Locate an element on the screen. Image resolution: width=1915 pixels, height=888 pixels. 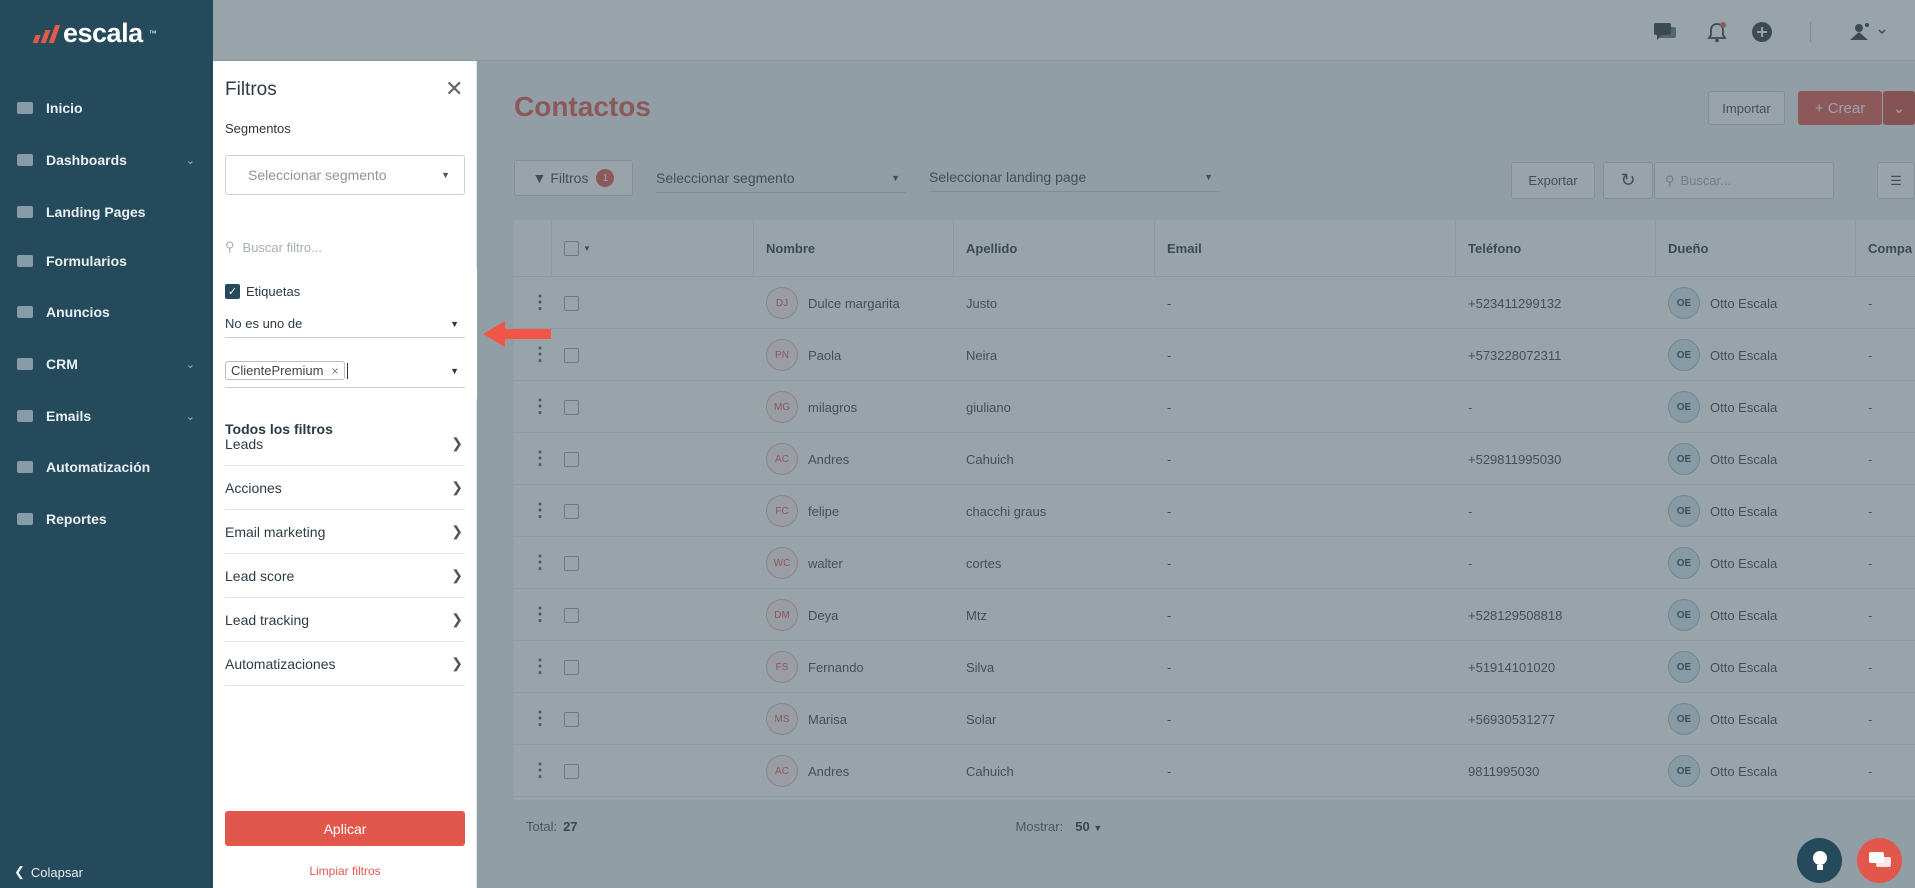
filters-segment-select: Seleccionar segmento ▼ is located at coordinates (345, 175).